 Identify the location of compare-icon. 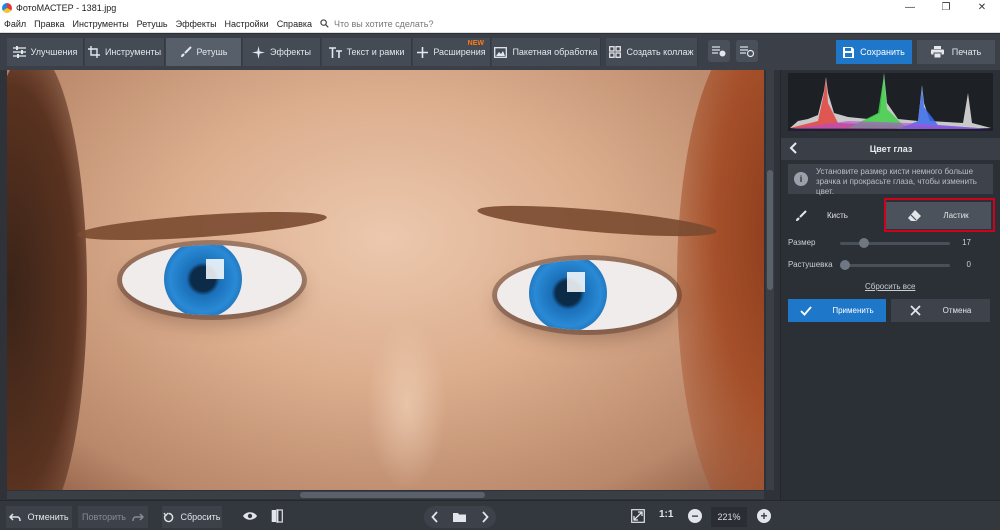
(277, 516).